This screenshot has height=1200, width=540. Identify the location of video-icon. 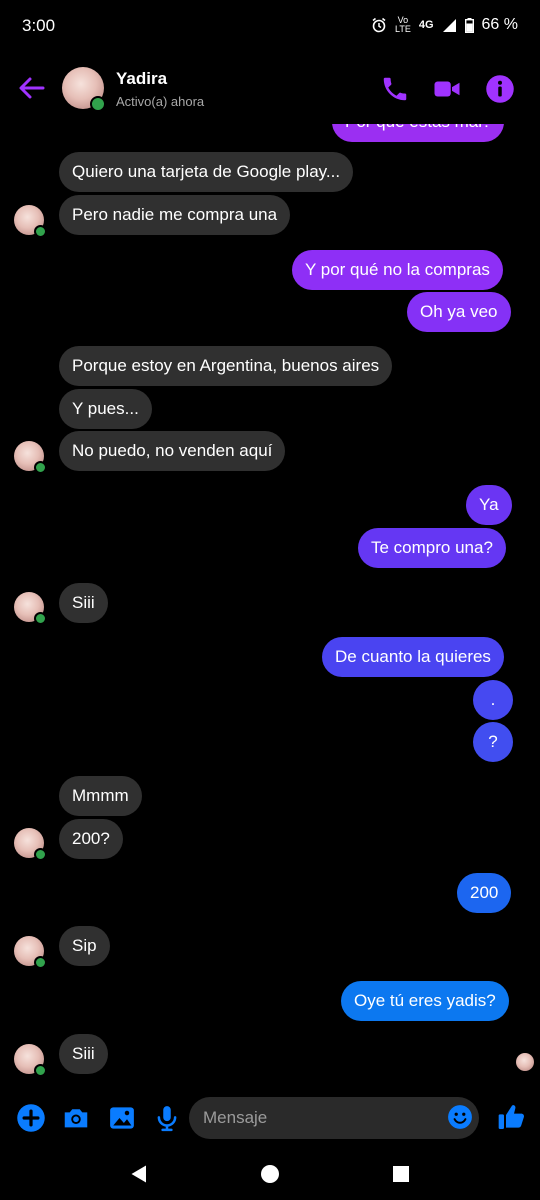
(447, 89).